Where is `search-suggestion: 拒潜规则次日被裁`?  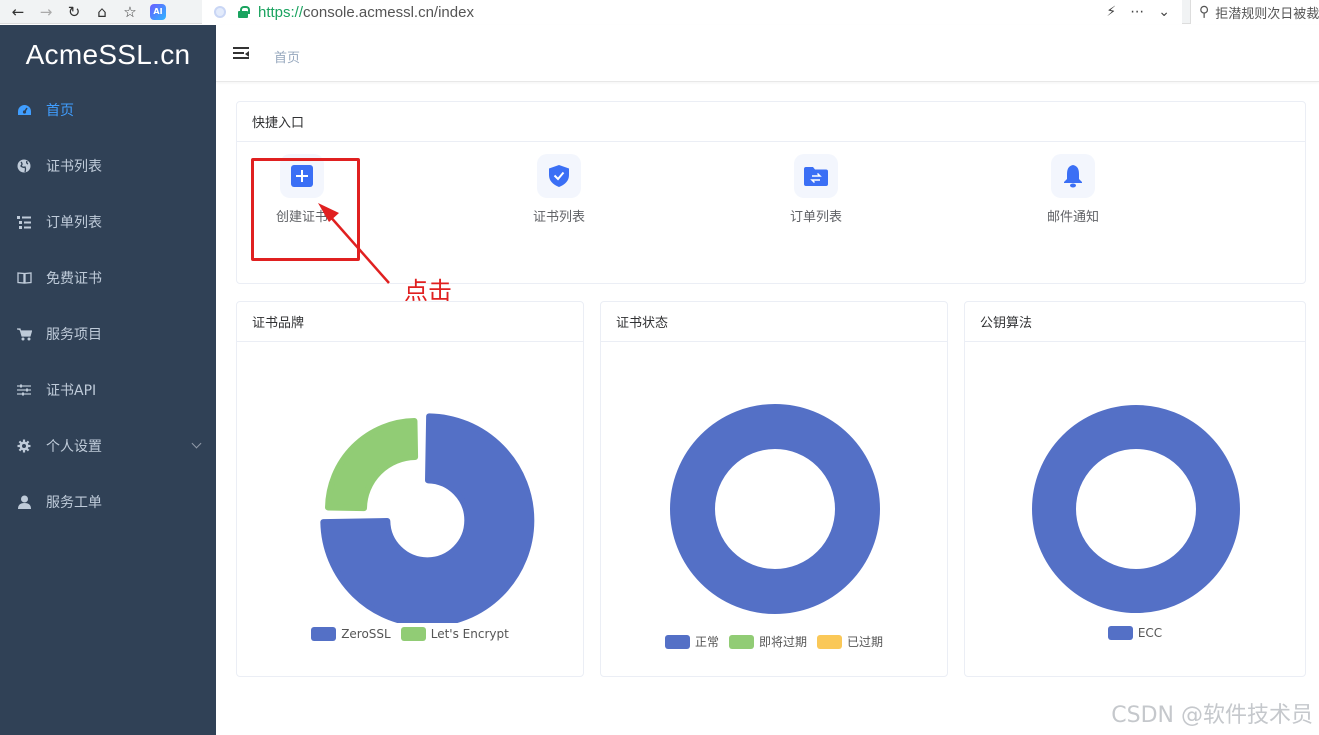
search-suggestion: 拒潜规则次日被裁 is located at coordinates (1267, 12).